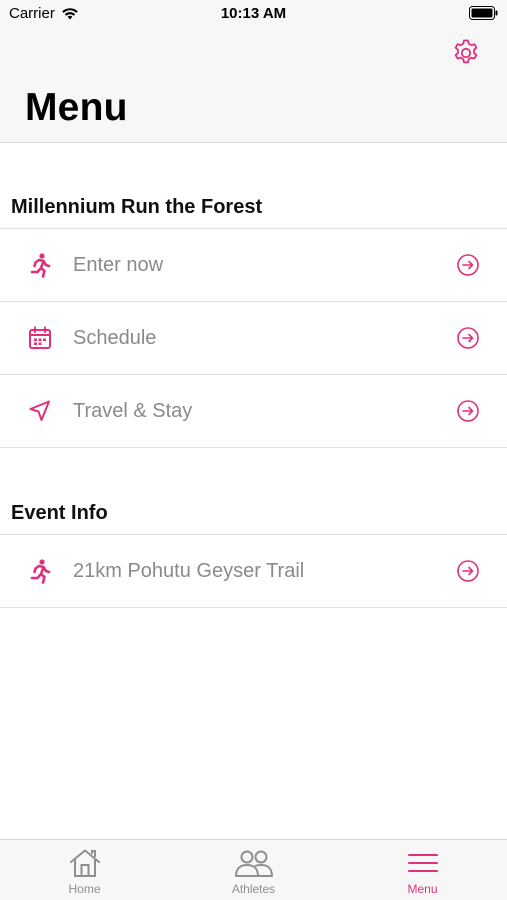  I want to click on section-list-event-info: 21km Pohutu Geyser Trail, so click(253, 571).